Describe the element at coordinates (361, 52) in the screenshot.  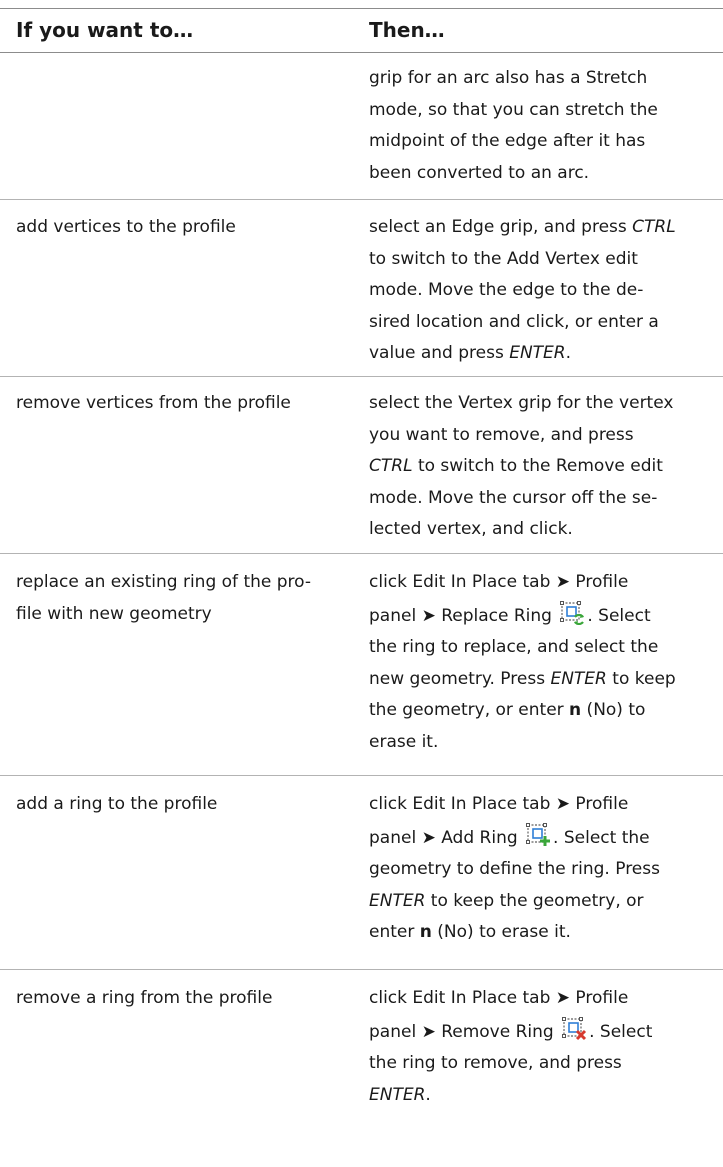
I see `header-rule` at that location.